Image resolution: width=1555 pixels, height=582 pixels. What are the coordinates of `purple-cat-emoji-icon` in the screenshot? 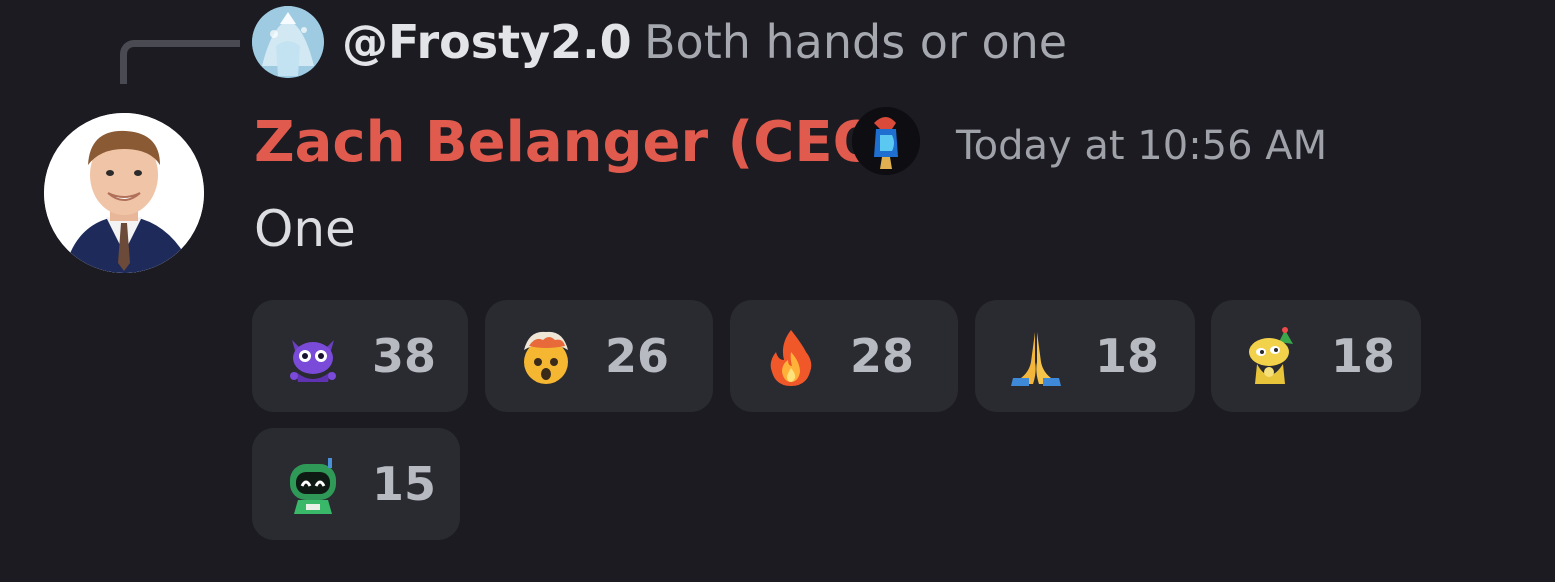 It's located at (313, 357).